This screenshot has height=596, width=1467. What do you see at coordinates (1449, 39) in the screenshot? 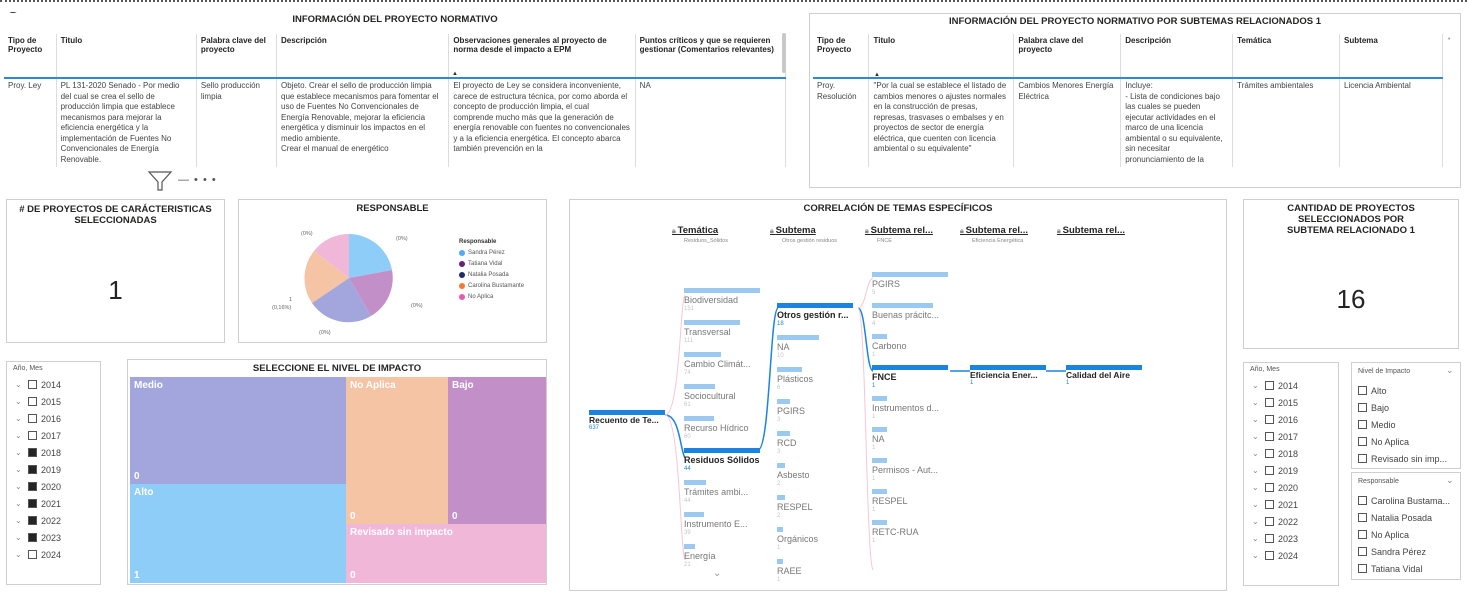
I see `scroll-indicator: •` at bounding box center [1449, 39].